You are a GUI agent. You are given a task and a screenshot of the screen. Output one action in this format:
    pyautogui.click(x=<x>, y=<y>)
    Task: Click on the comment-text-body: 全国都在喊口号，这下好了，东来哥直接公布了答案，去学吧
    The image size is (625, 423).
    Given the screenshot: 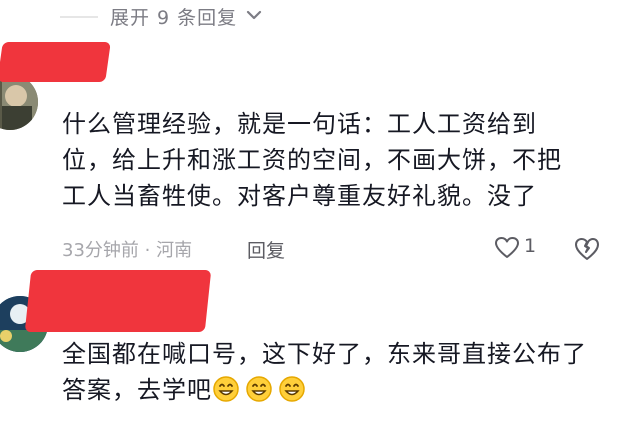 What is the action you would take?
    pyautogui.click(x=324, y=372)
    